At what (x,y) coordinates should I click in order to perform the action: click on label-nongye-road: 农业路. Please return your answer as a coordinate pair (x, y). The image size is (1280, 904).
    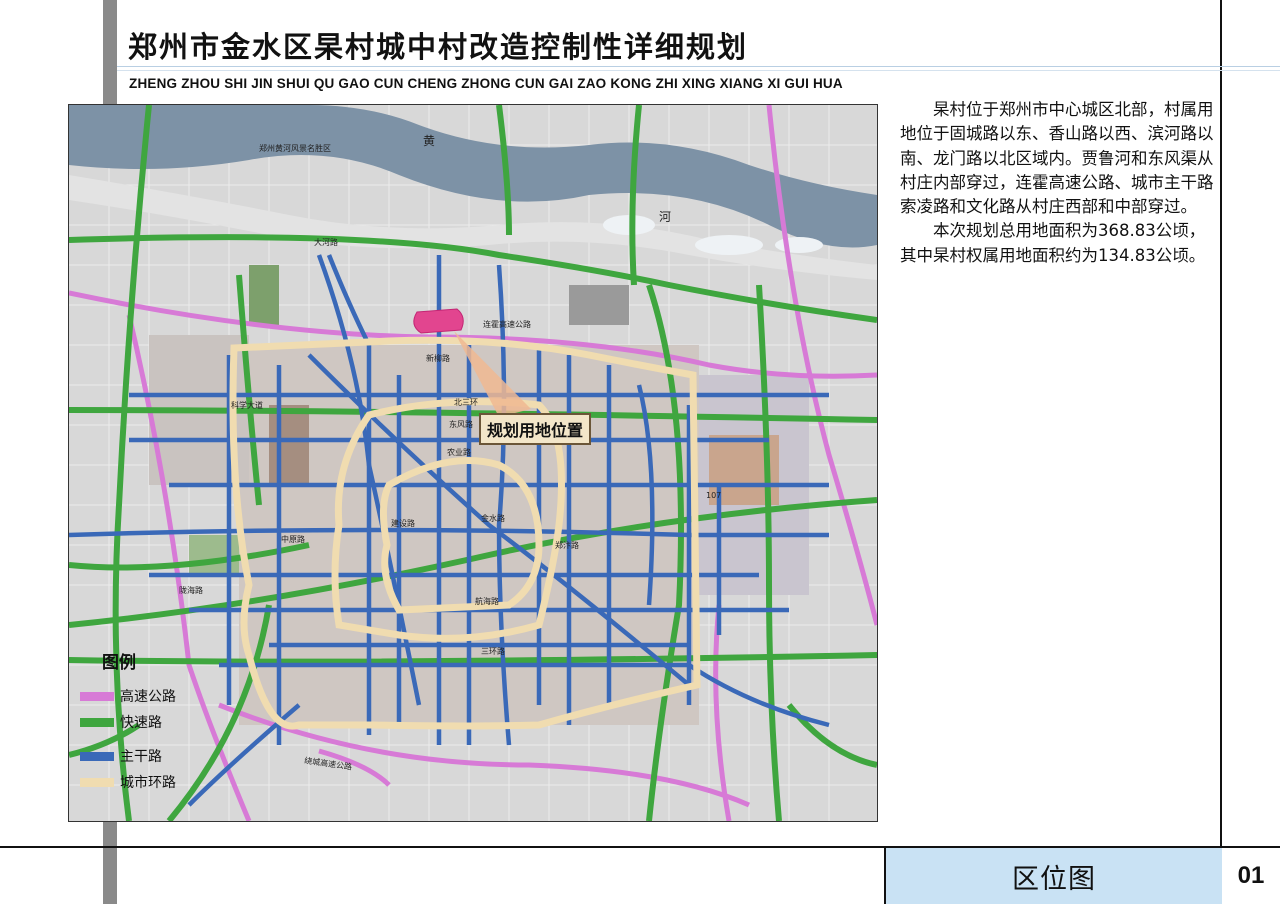
    Looking at the image, I should click on (459, 452).